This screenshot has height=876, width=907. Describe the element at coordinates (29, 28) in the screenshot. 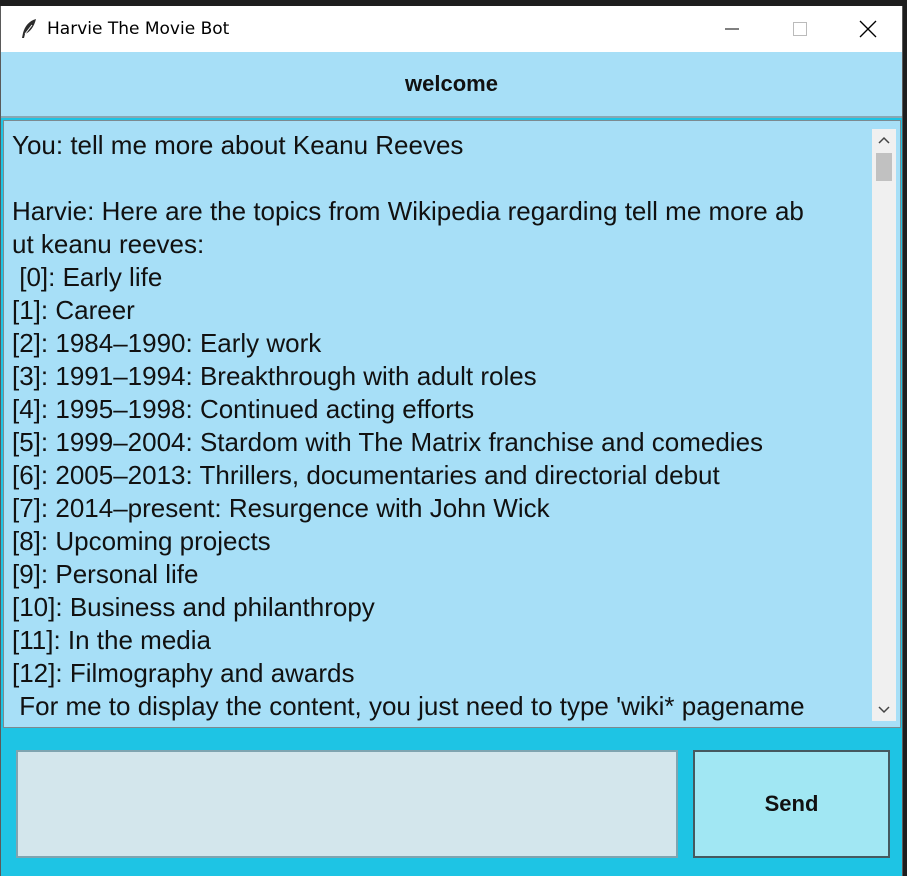

I see `feather-icon` at that location.